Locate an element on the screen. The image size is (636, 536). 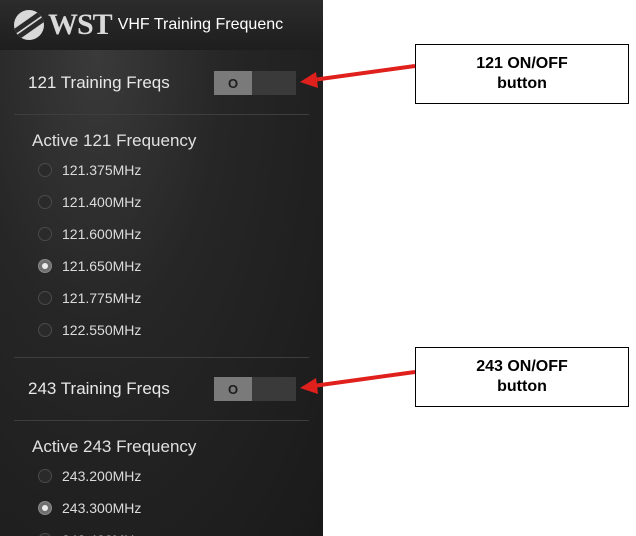
annotation-arrows is located at coordinates (358, 229).